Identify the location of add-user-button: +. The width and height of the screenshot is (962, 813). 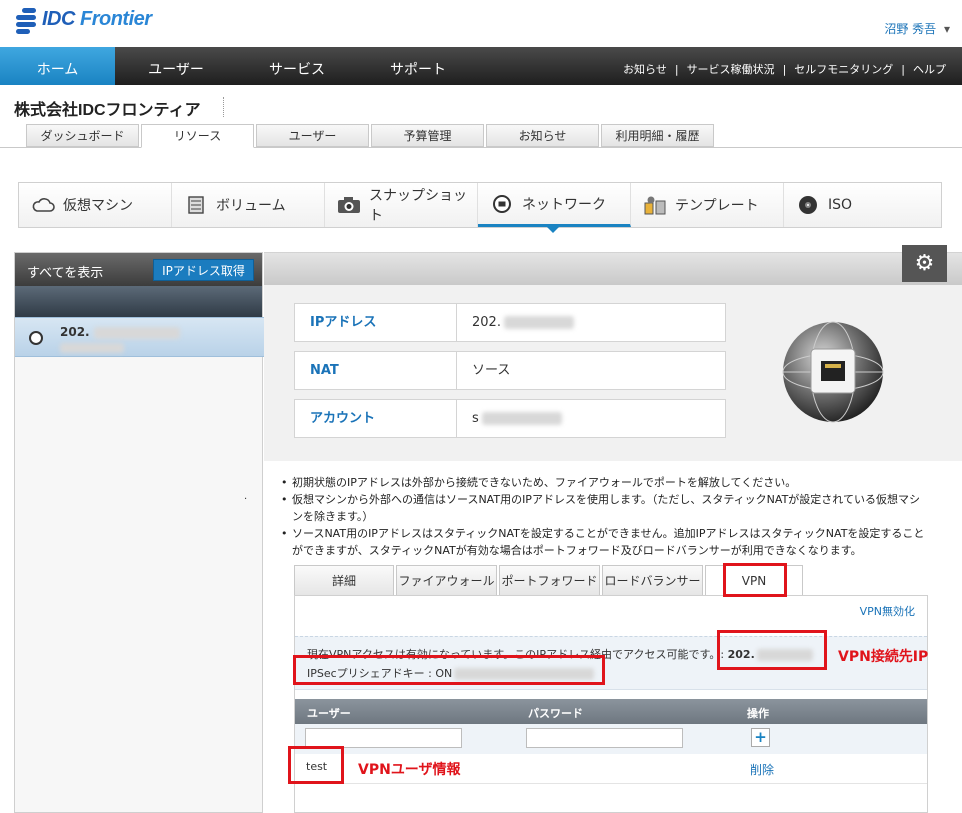
(760, 737).